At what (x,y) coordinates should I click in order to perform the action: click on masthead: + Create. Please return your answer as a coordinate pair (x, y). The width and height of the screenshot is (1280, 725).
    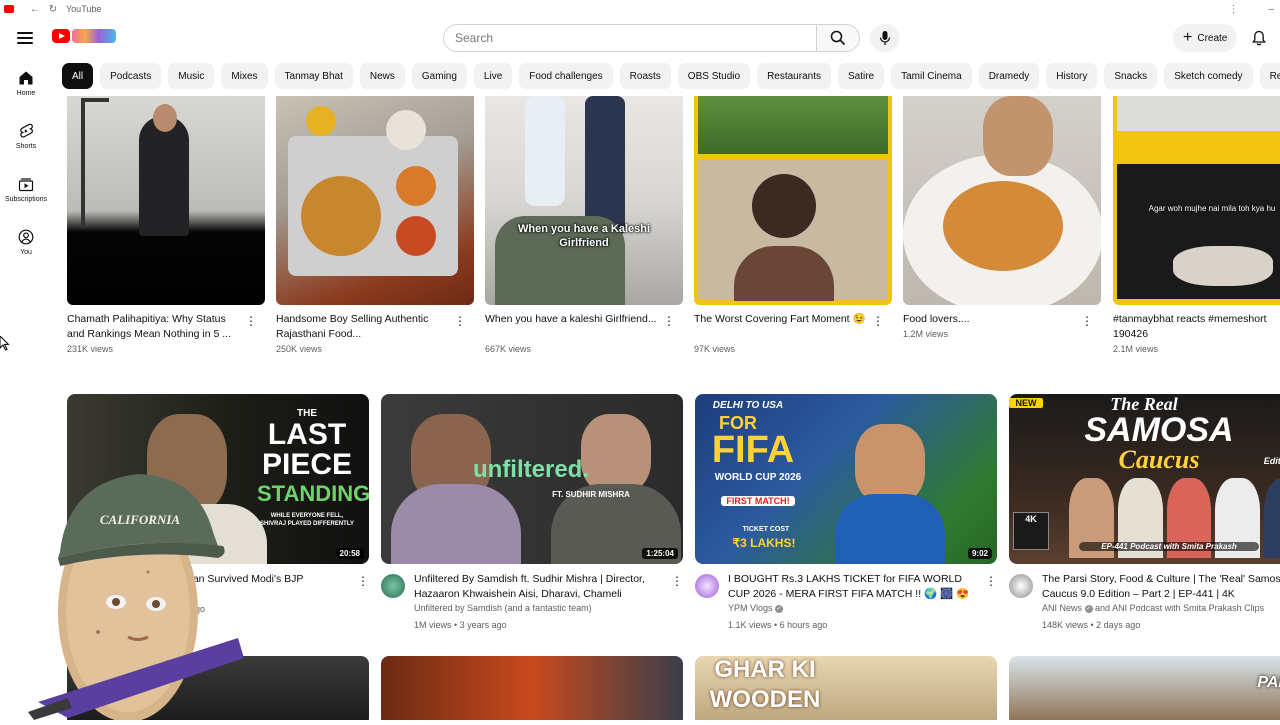
    Looking at the image, I should click on (640, 38).